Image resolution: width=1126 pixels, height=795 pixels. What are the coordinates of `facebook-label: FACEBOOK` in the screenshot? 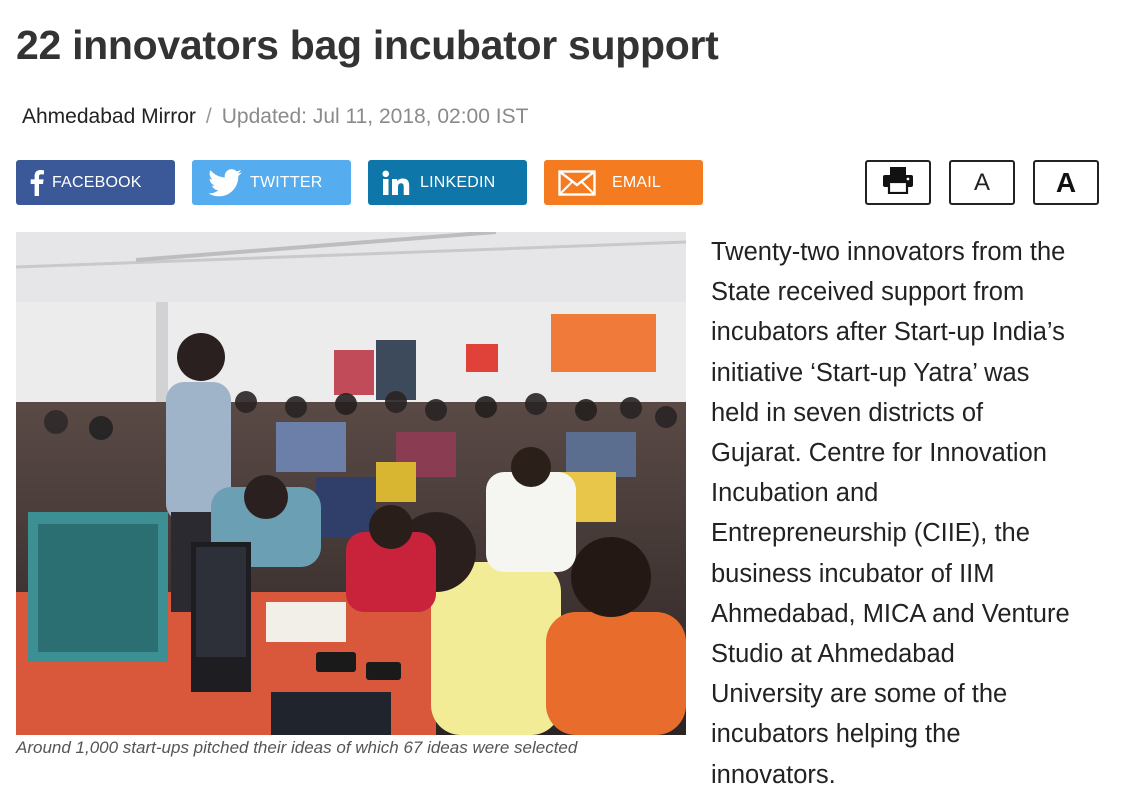 It's located at (97, 182).